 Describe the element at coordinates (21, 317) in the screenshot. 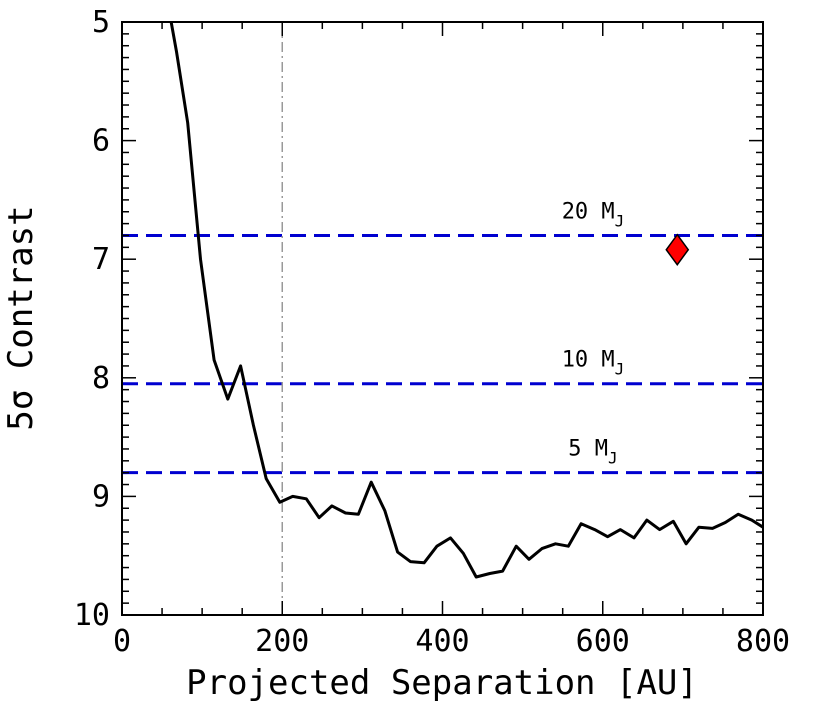

I see `y-axis-title: 5σ Contrast` at that location.